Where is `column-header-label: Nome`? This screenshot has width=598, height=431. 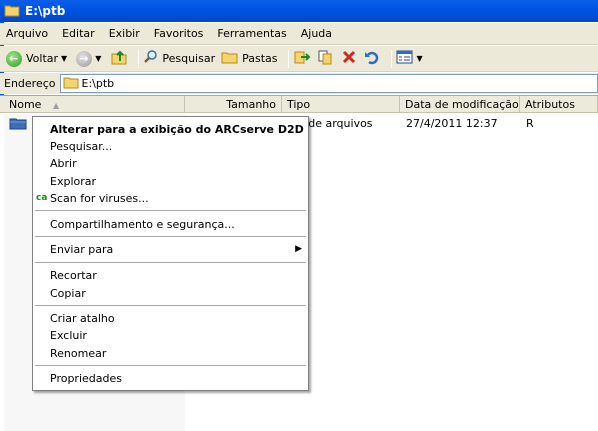
column-header-label: Nome is located at coordinates (25, 104).